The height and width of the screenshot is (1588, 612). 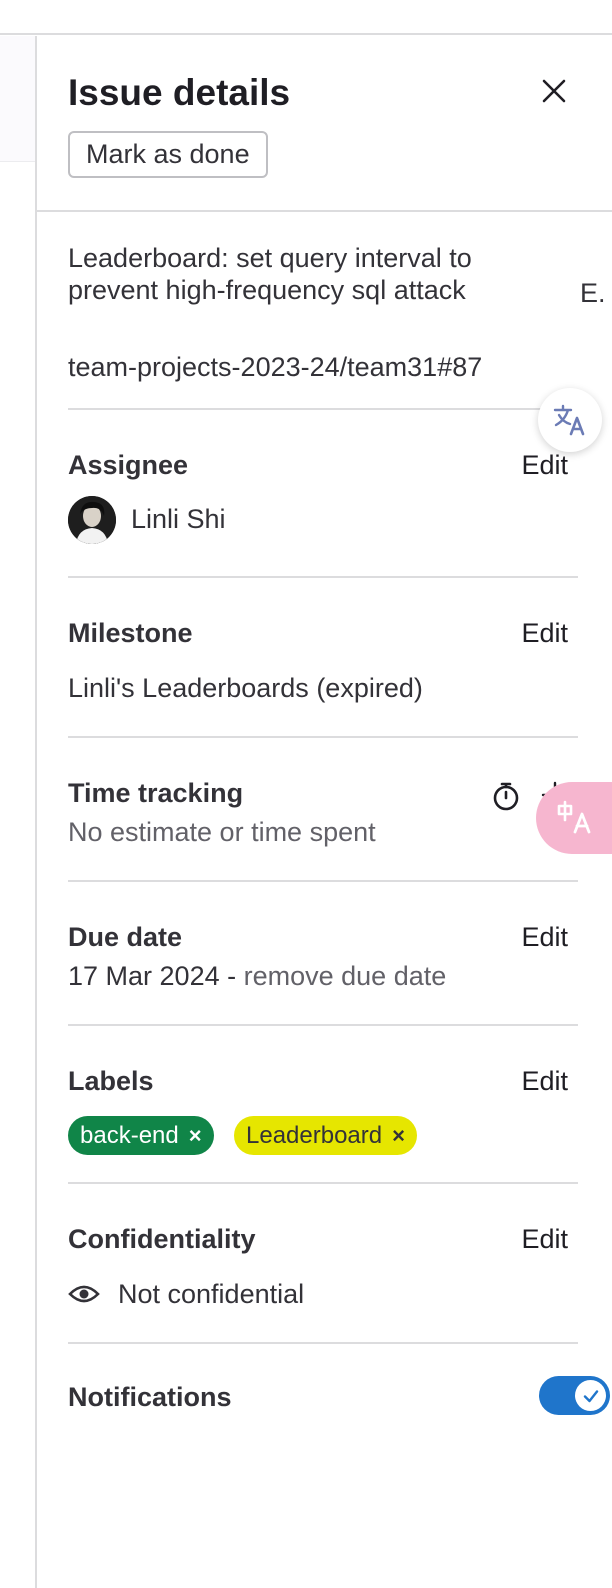 I want to click on eye-icon, so click(x=84, y=1294).